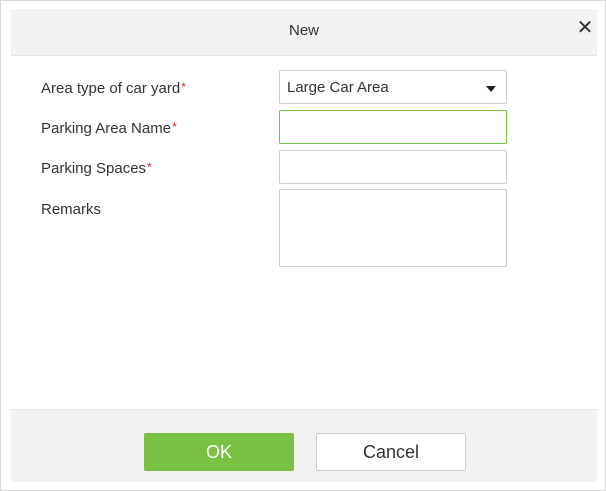 The width and height of the screenshot is (606, 491). I want to click on dialog-footer: OK Cancel, so click(304, 445).